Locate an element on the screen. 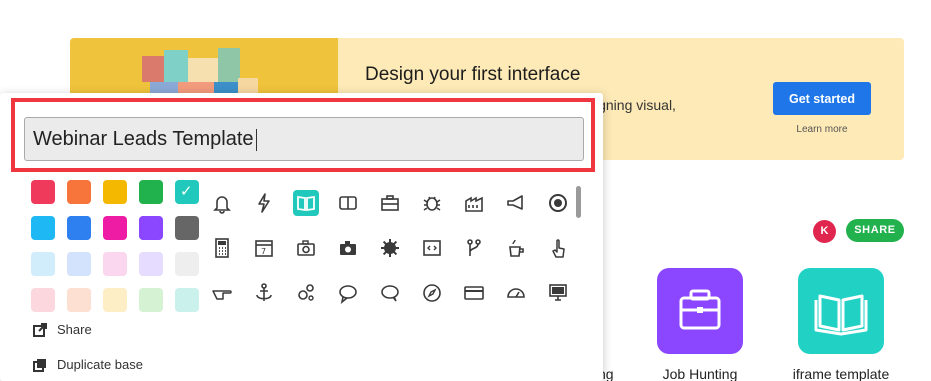 The width and height of the screenshot is (931, 381). anchor-icon is located at coordinates (264, 293).